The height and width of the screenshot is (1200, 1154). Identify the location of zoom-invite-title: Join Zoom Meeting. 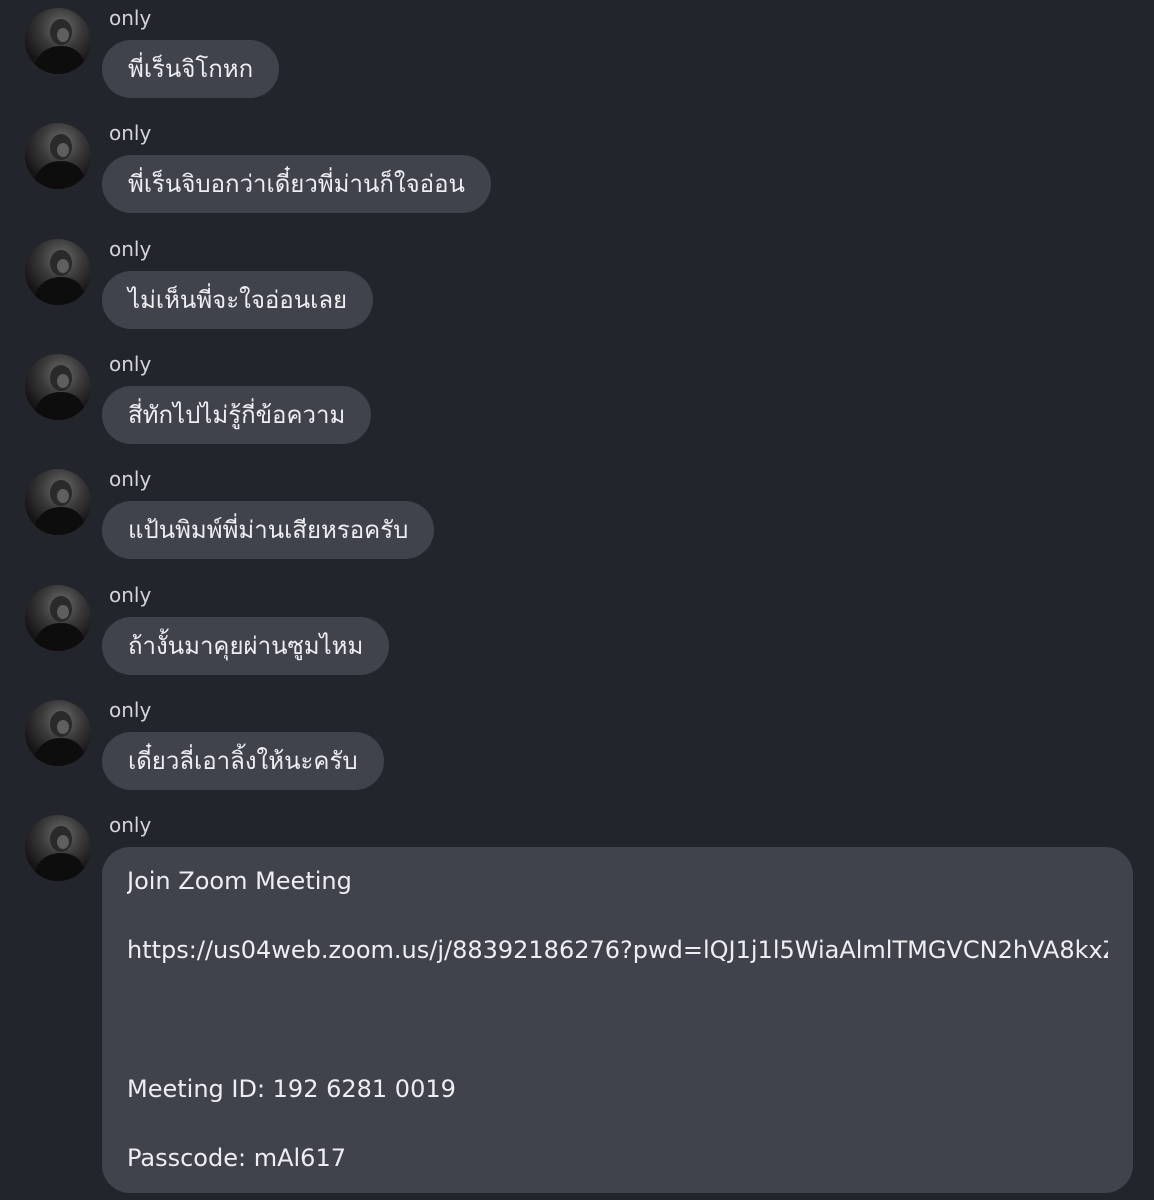
(239, 881).